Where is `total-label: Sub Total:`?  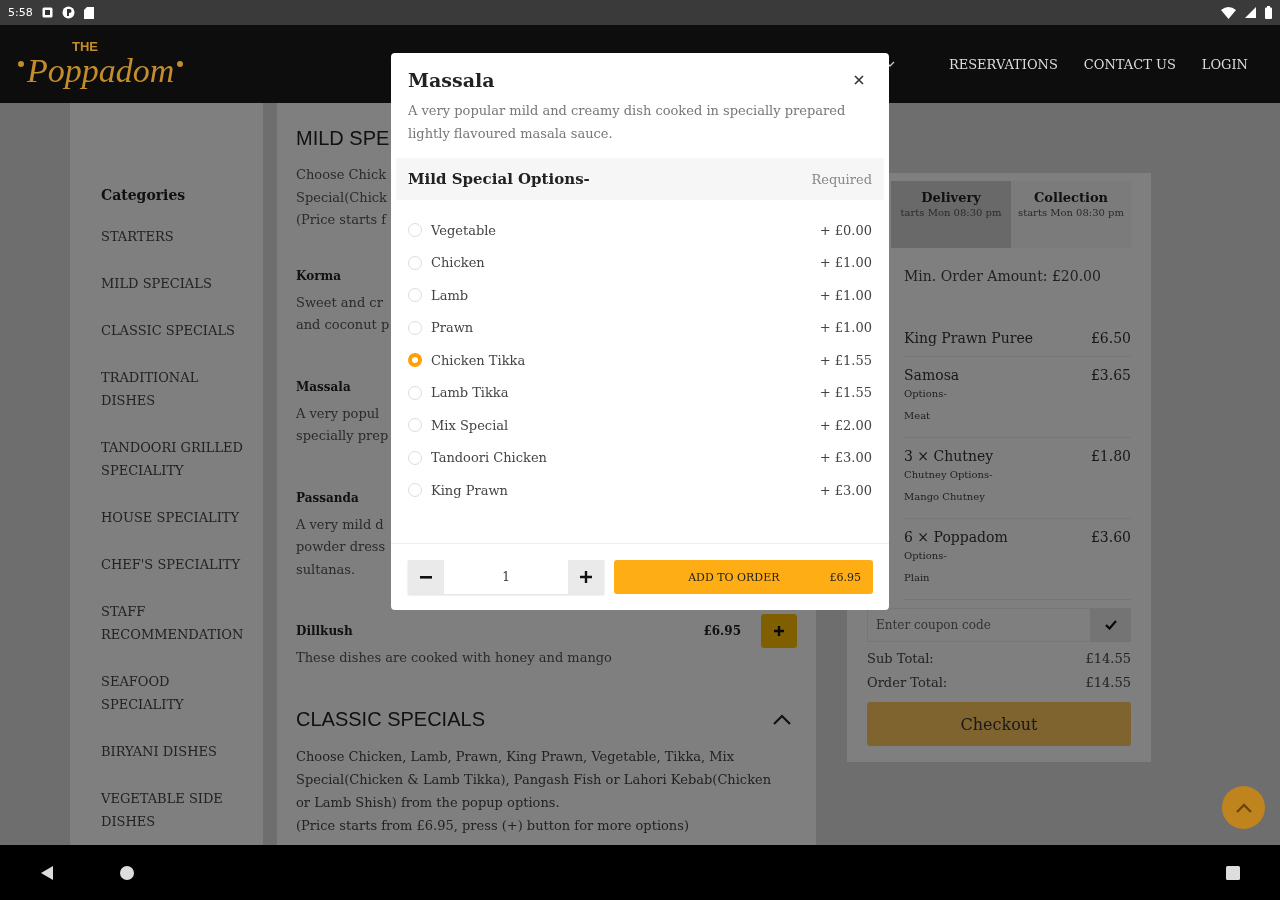 total-label: Sub Total: is located at coordinates (900, 658).